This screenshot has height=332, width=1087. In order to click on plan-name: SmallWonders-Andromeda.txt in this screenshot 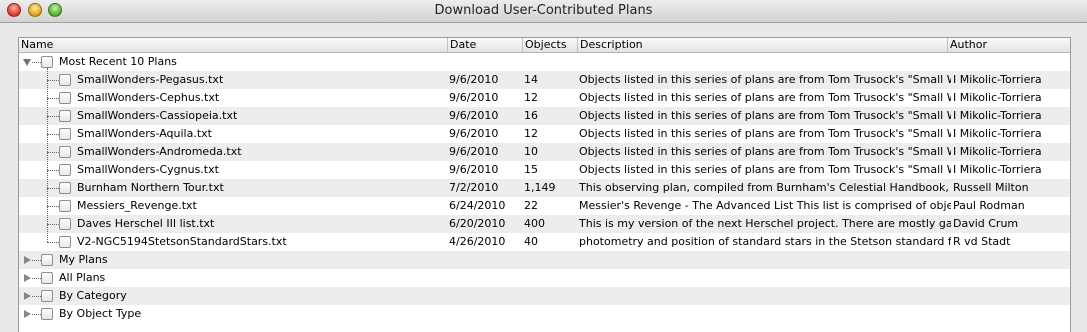, I will do `click(159, 151)`.